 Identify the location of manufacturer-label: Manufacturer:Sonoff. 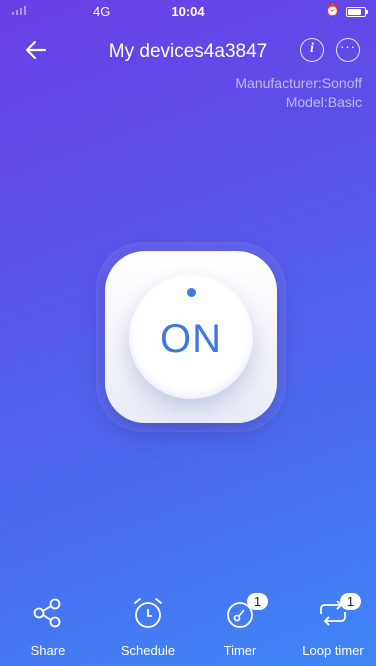
(298, 83).